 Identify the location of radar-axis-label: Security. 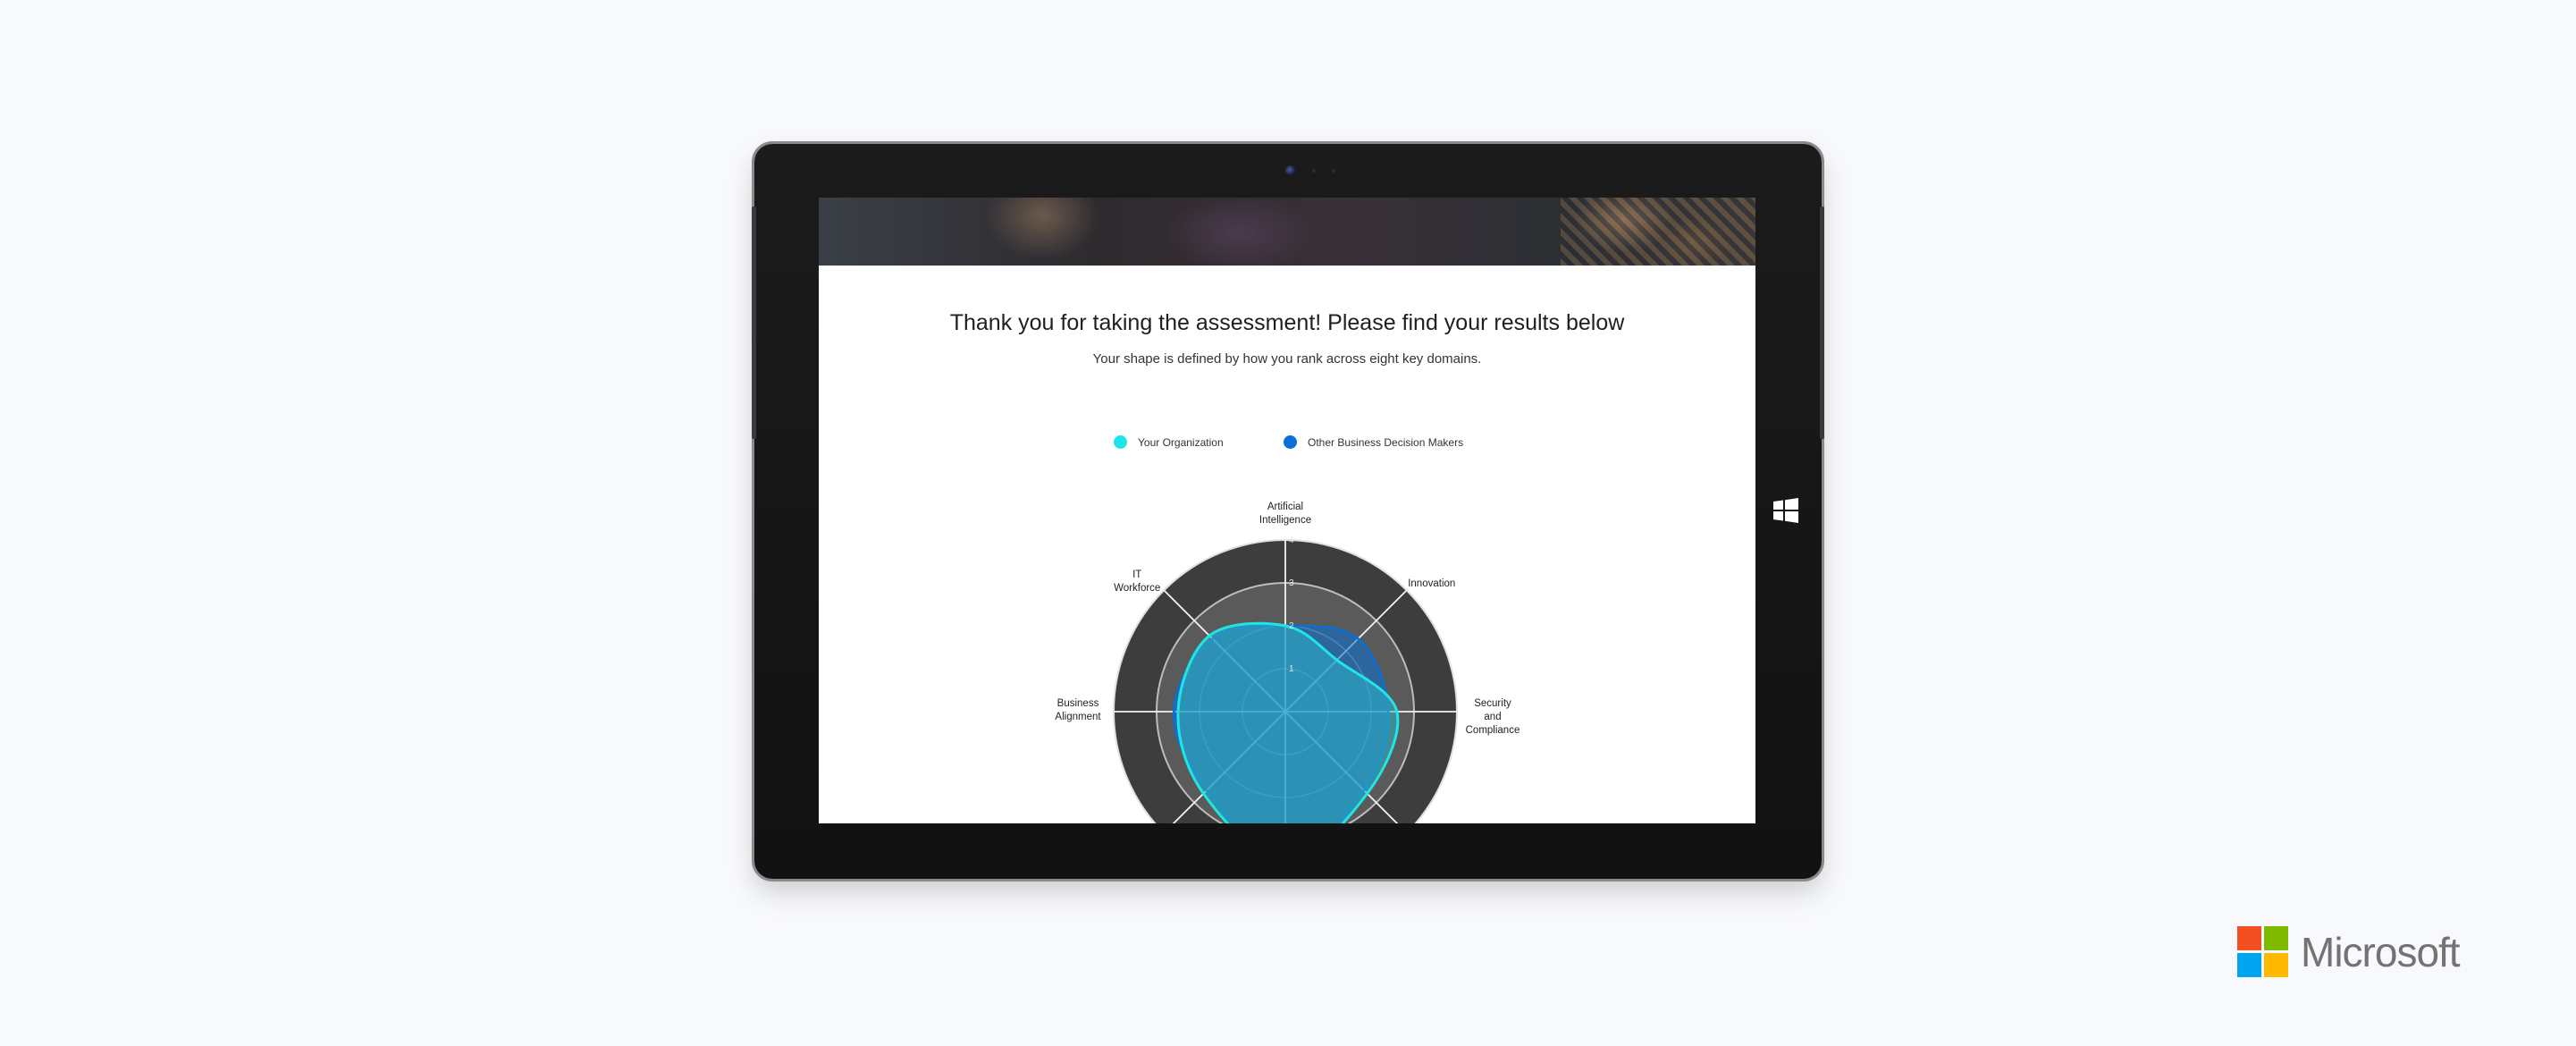
(1493, 704).